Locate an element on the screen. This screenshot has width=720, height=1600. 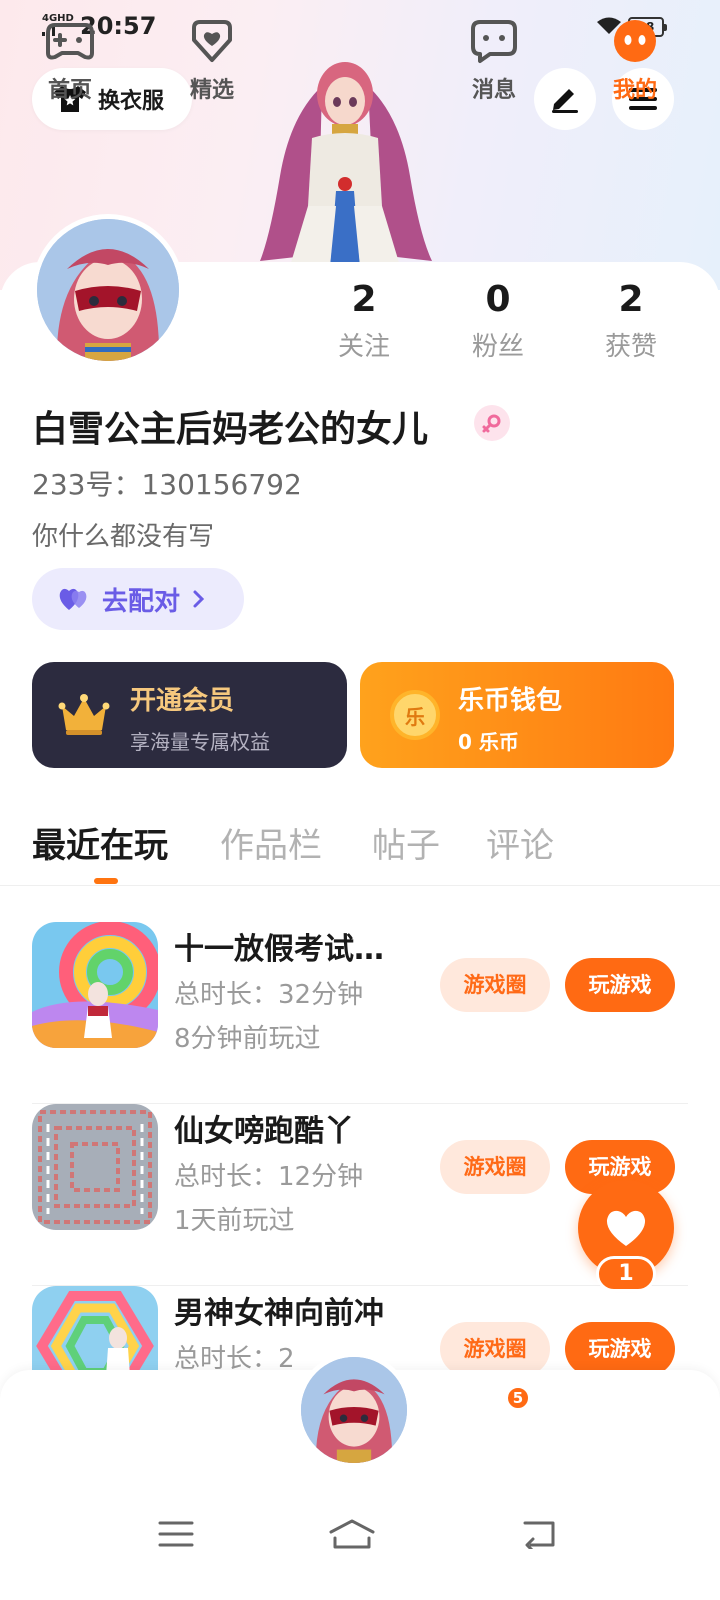
tab-featured-label: 精选 is located at coordinates (211, 90).